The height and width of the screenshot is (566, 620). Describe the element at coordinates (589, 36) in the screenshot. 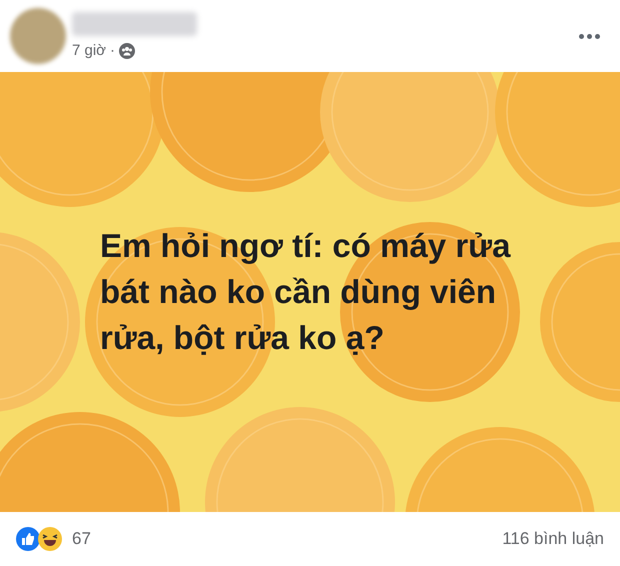

I see `more-options-icon` at that location.